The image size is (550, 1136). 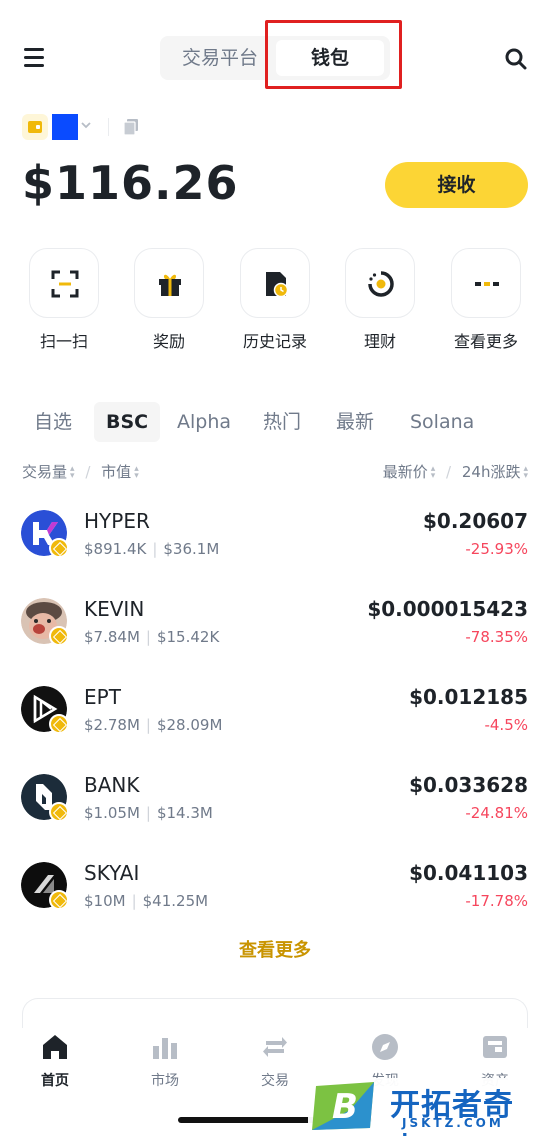 I want to click on sort-volume-label: 交易量, so click(x=45, y=472).